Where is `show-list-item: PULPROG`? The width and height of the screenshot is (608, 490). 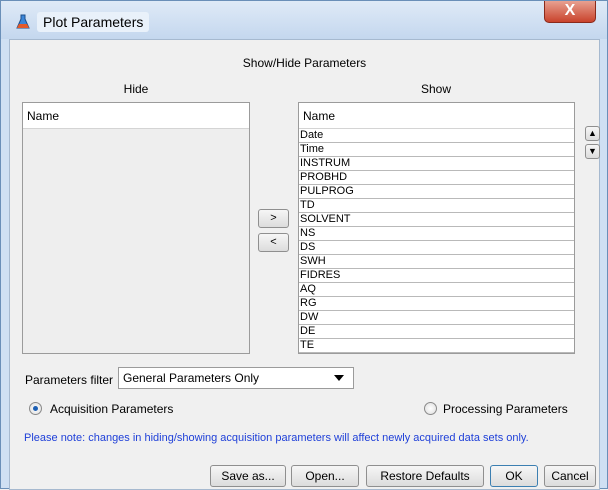
show-list-item: PULPROG is located at coordinates (436, 192).